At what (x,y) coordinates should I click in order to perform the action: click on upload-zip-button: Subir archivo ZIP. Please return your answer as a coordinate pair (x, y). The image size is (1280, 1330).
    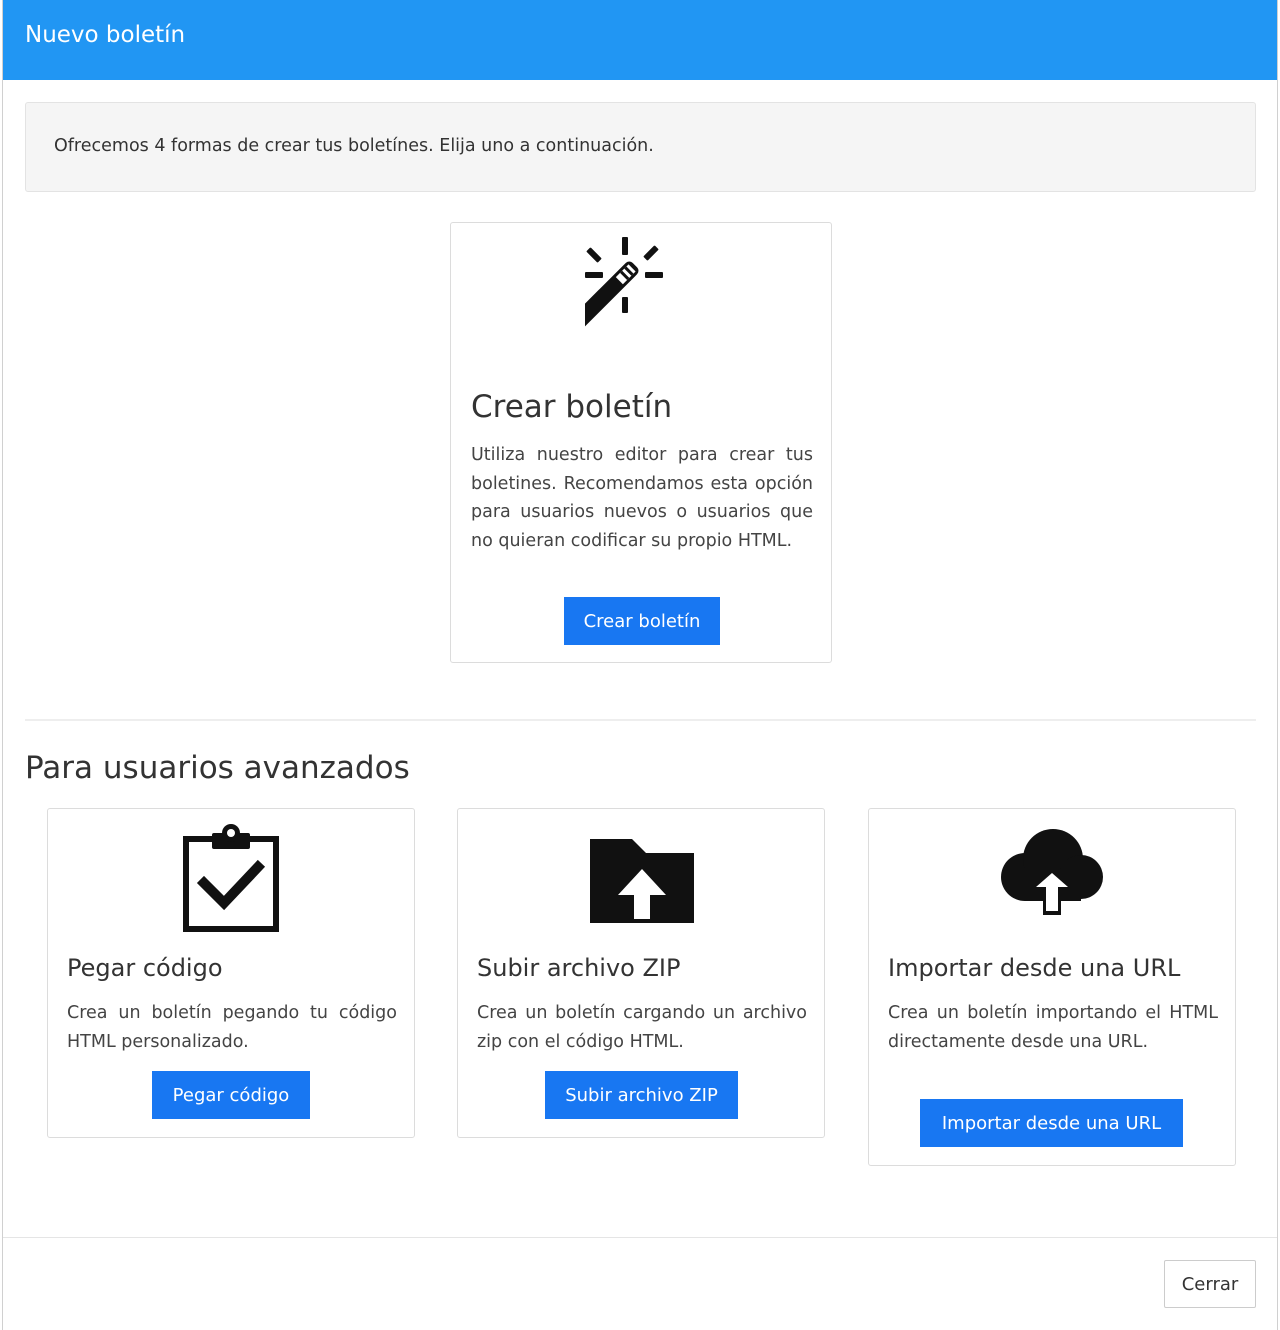
    Looking at the image, I should click on (641, 1095).